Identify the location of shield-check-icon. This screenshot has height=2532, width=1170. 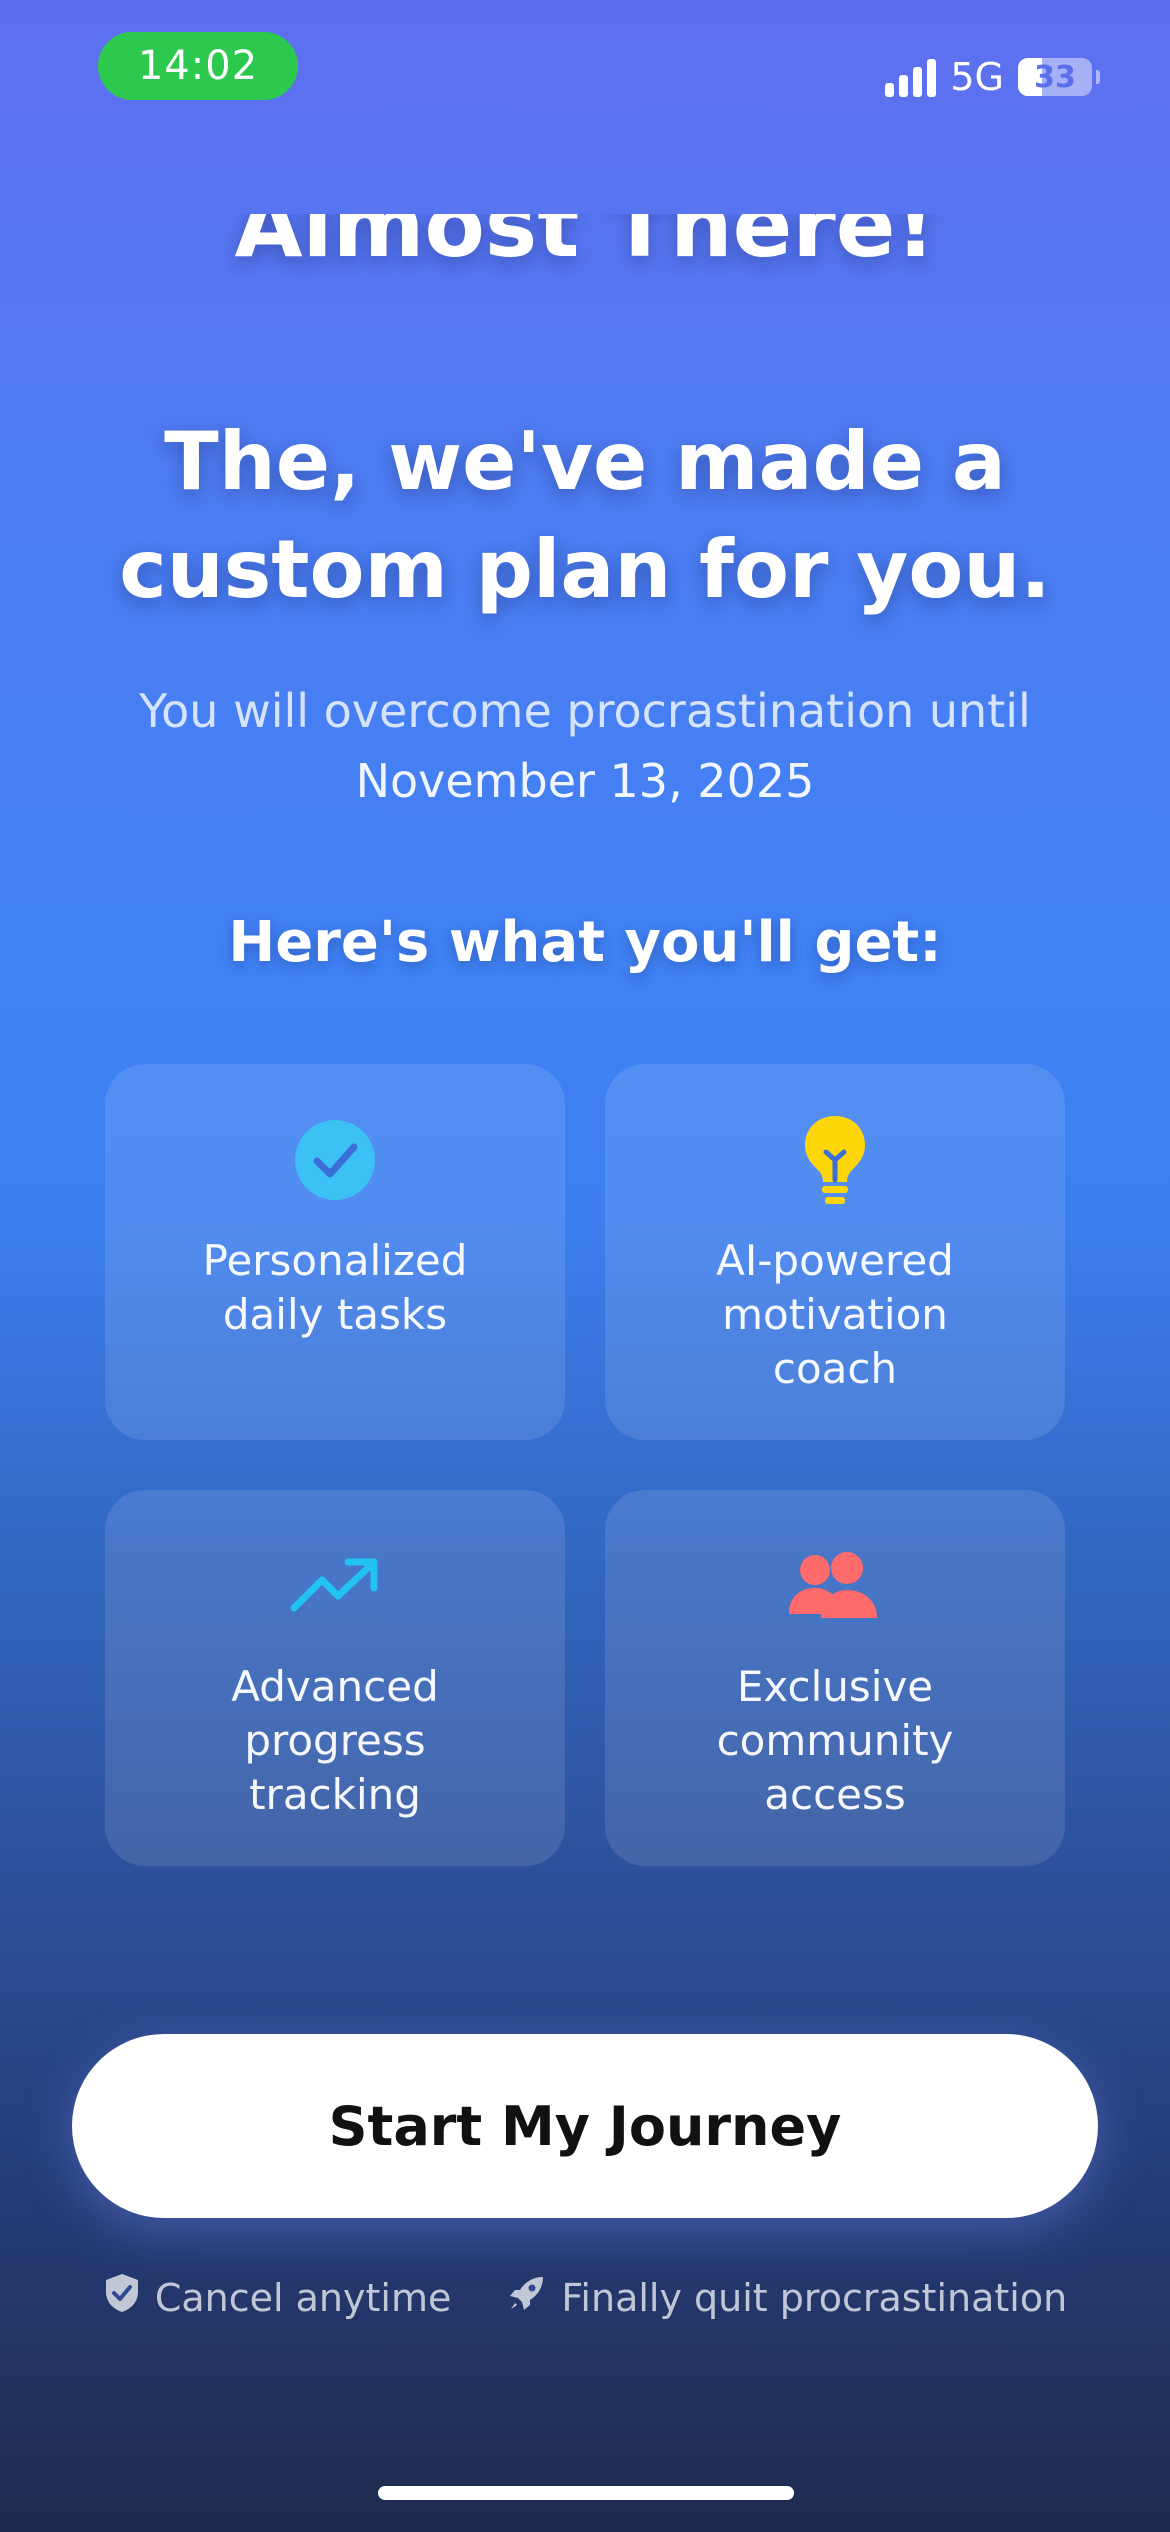
(122, 2297).